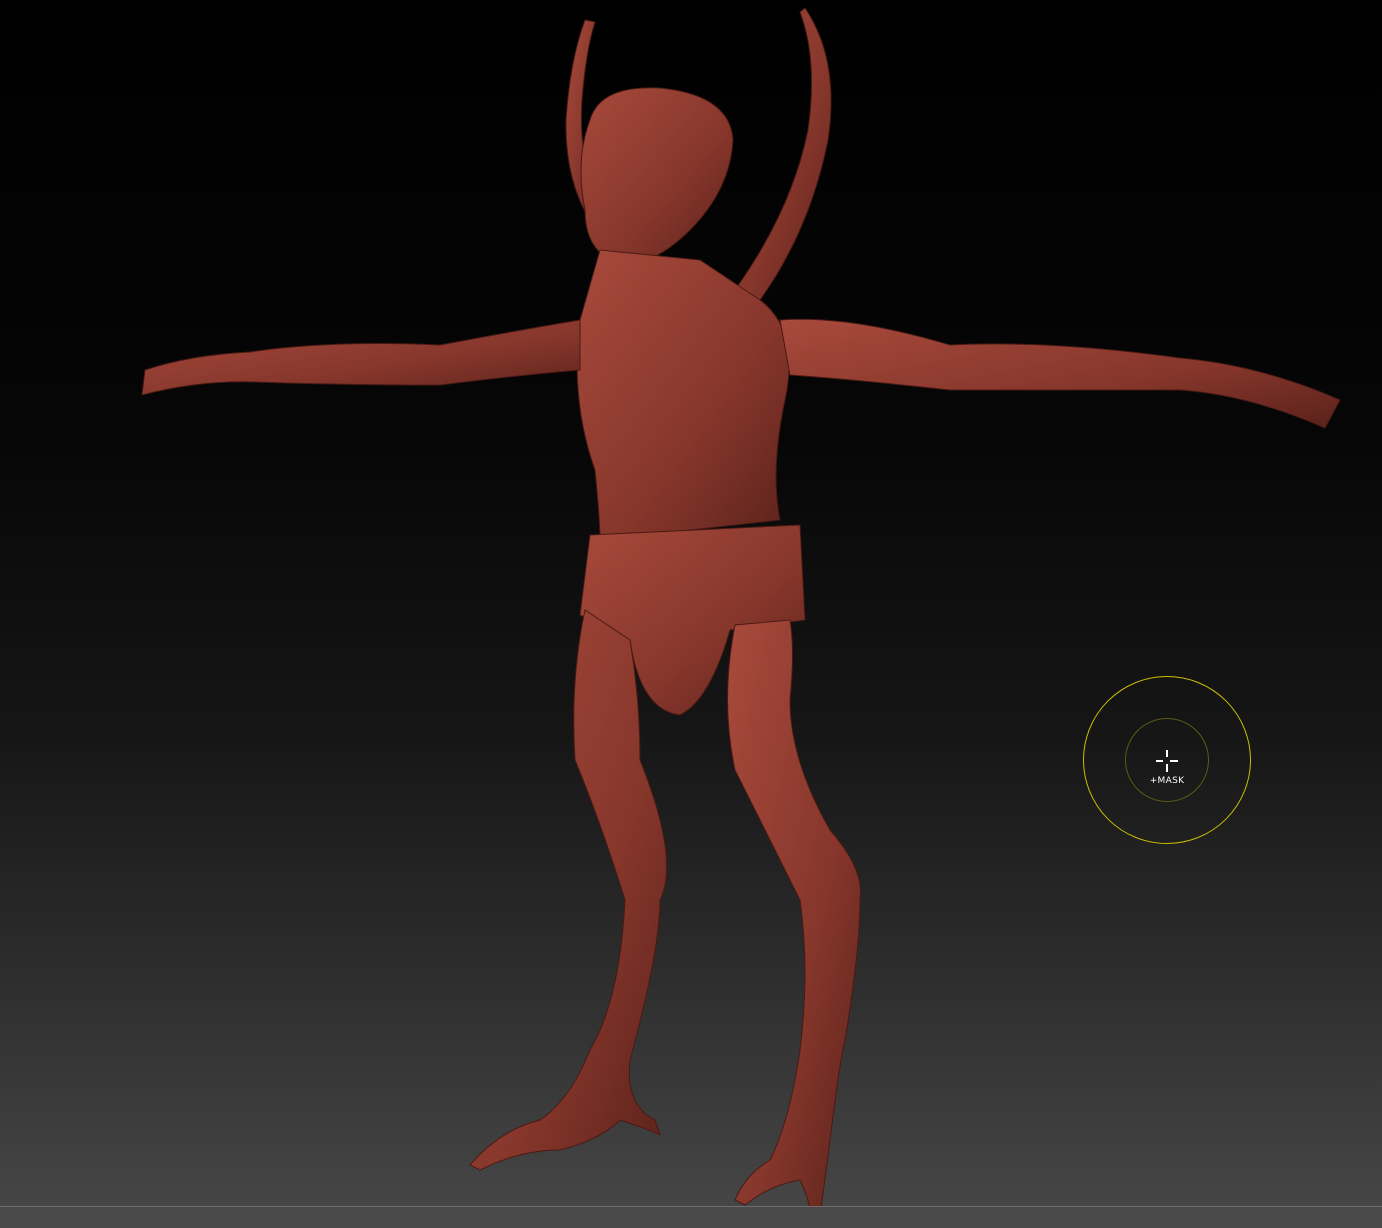  I want to click on brush-cursor: +MASK, so click(1167, 760).